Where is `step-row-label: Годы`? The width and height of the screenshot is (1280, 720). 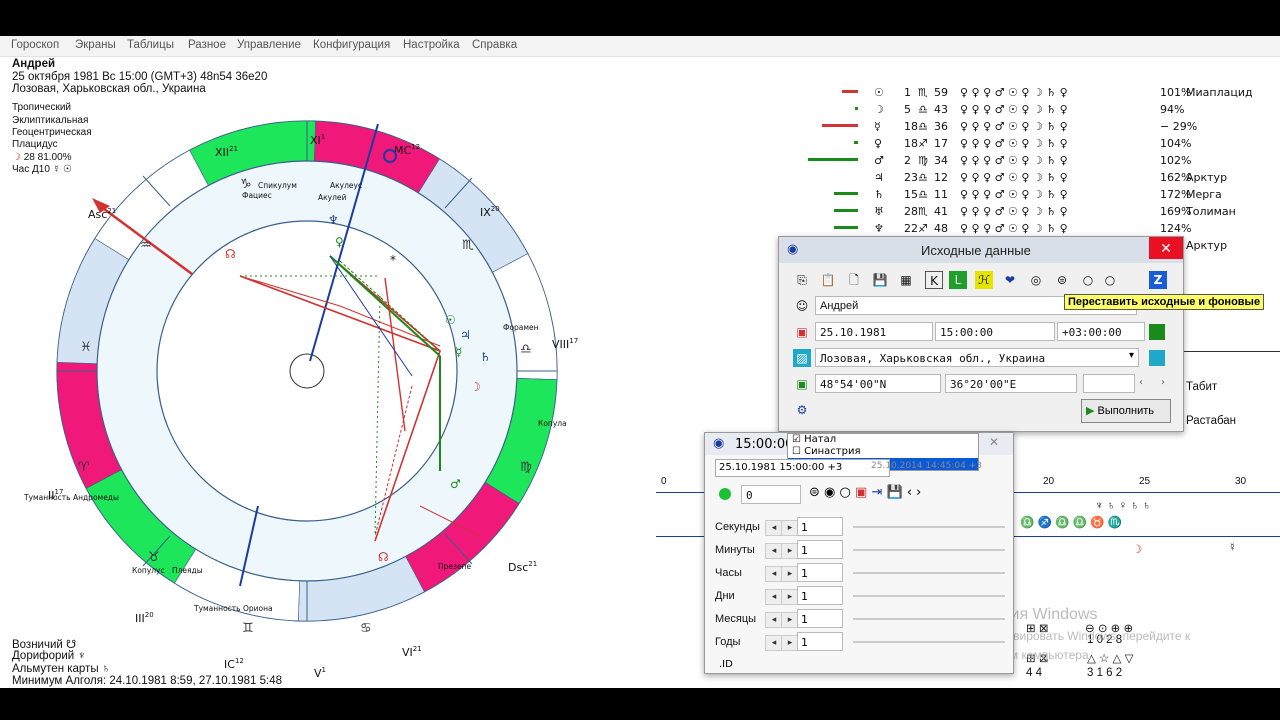 step-row-label: Годы is located at coordinates (728, 642).